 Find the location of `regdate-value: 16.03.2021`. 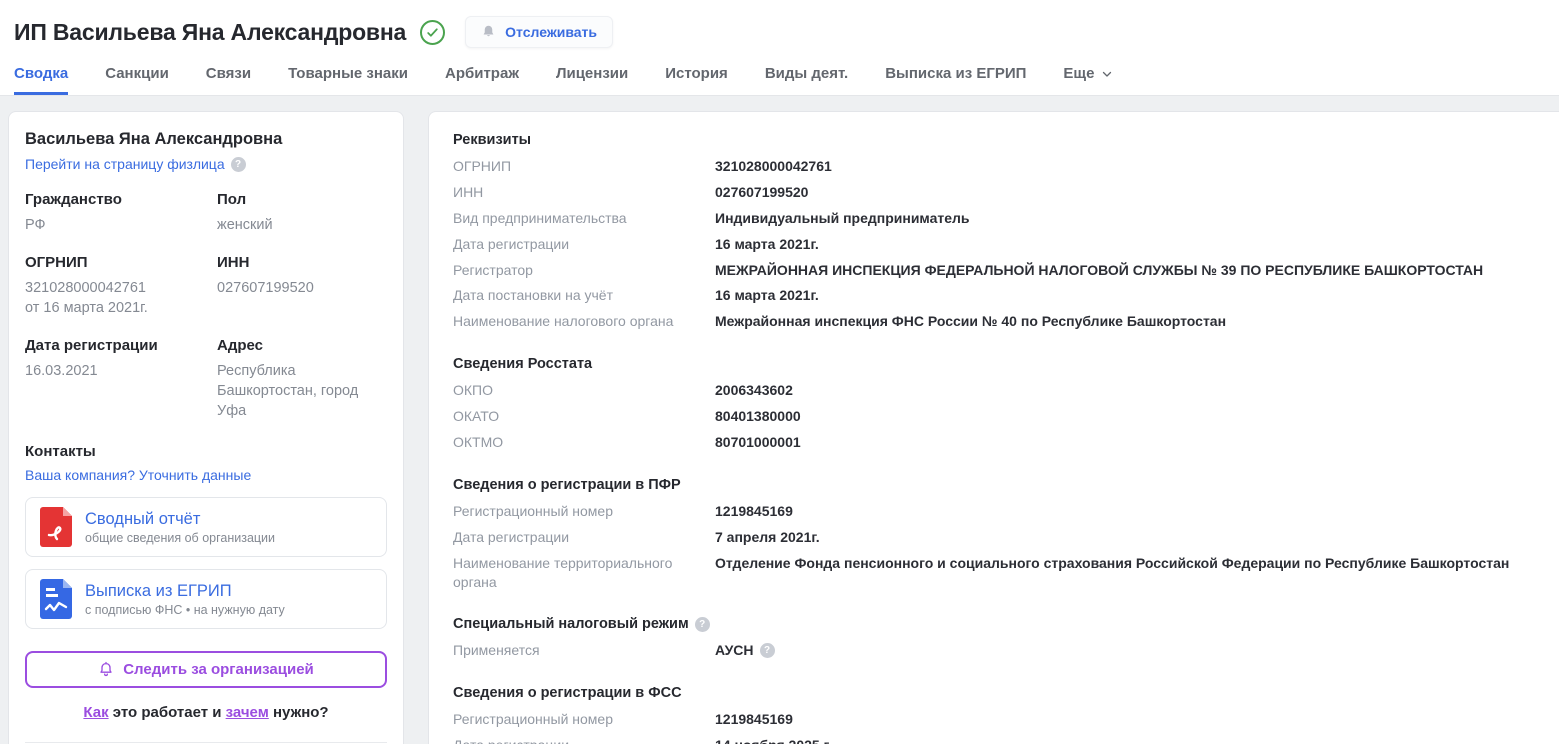

regdate-value: 16.03.2021 is located at coordinates (61, 371).